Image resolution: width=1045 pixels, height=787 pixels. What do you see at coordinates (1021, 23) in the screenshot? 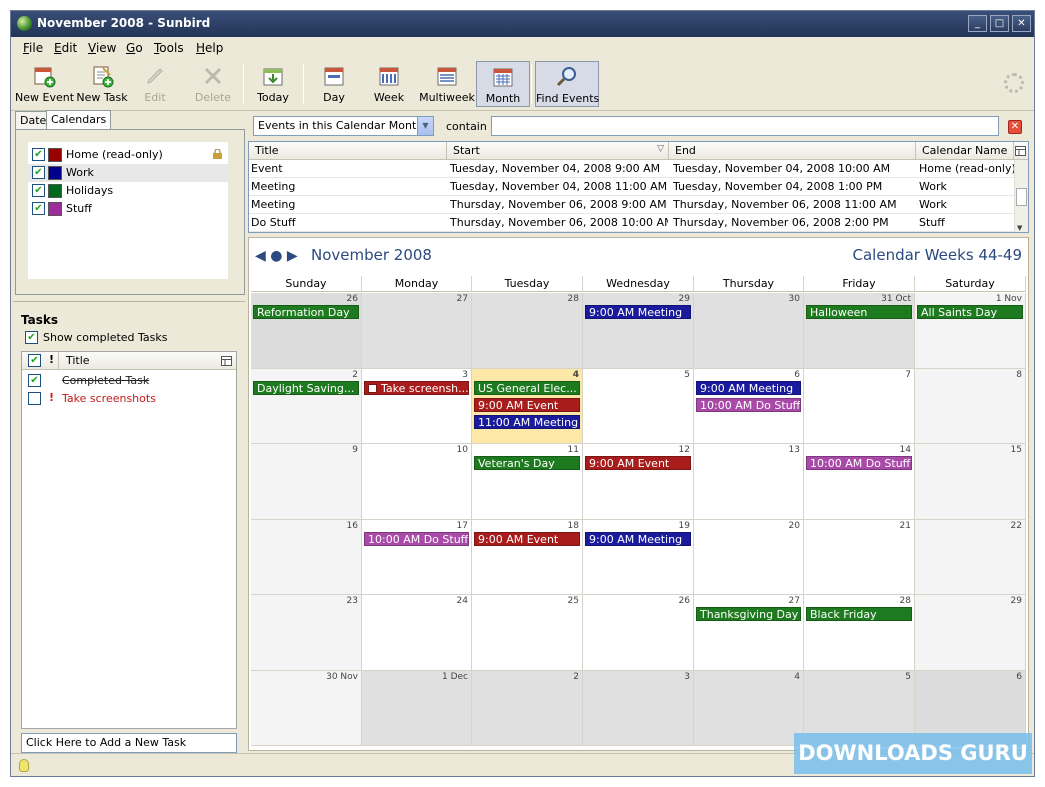
I see `close-button: ✕` at bounding box center [1021, 23].